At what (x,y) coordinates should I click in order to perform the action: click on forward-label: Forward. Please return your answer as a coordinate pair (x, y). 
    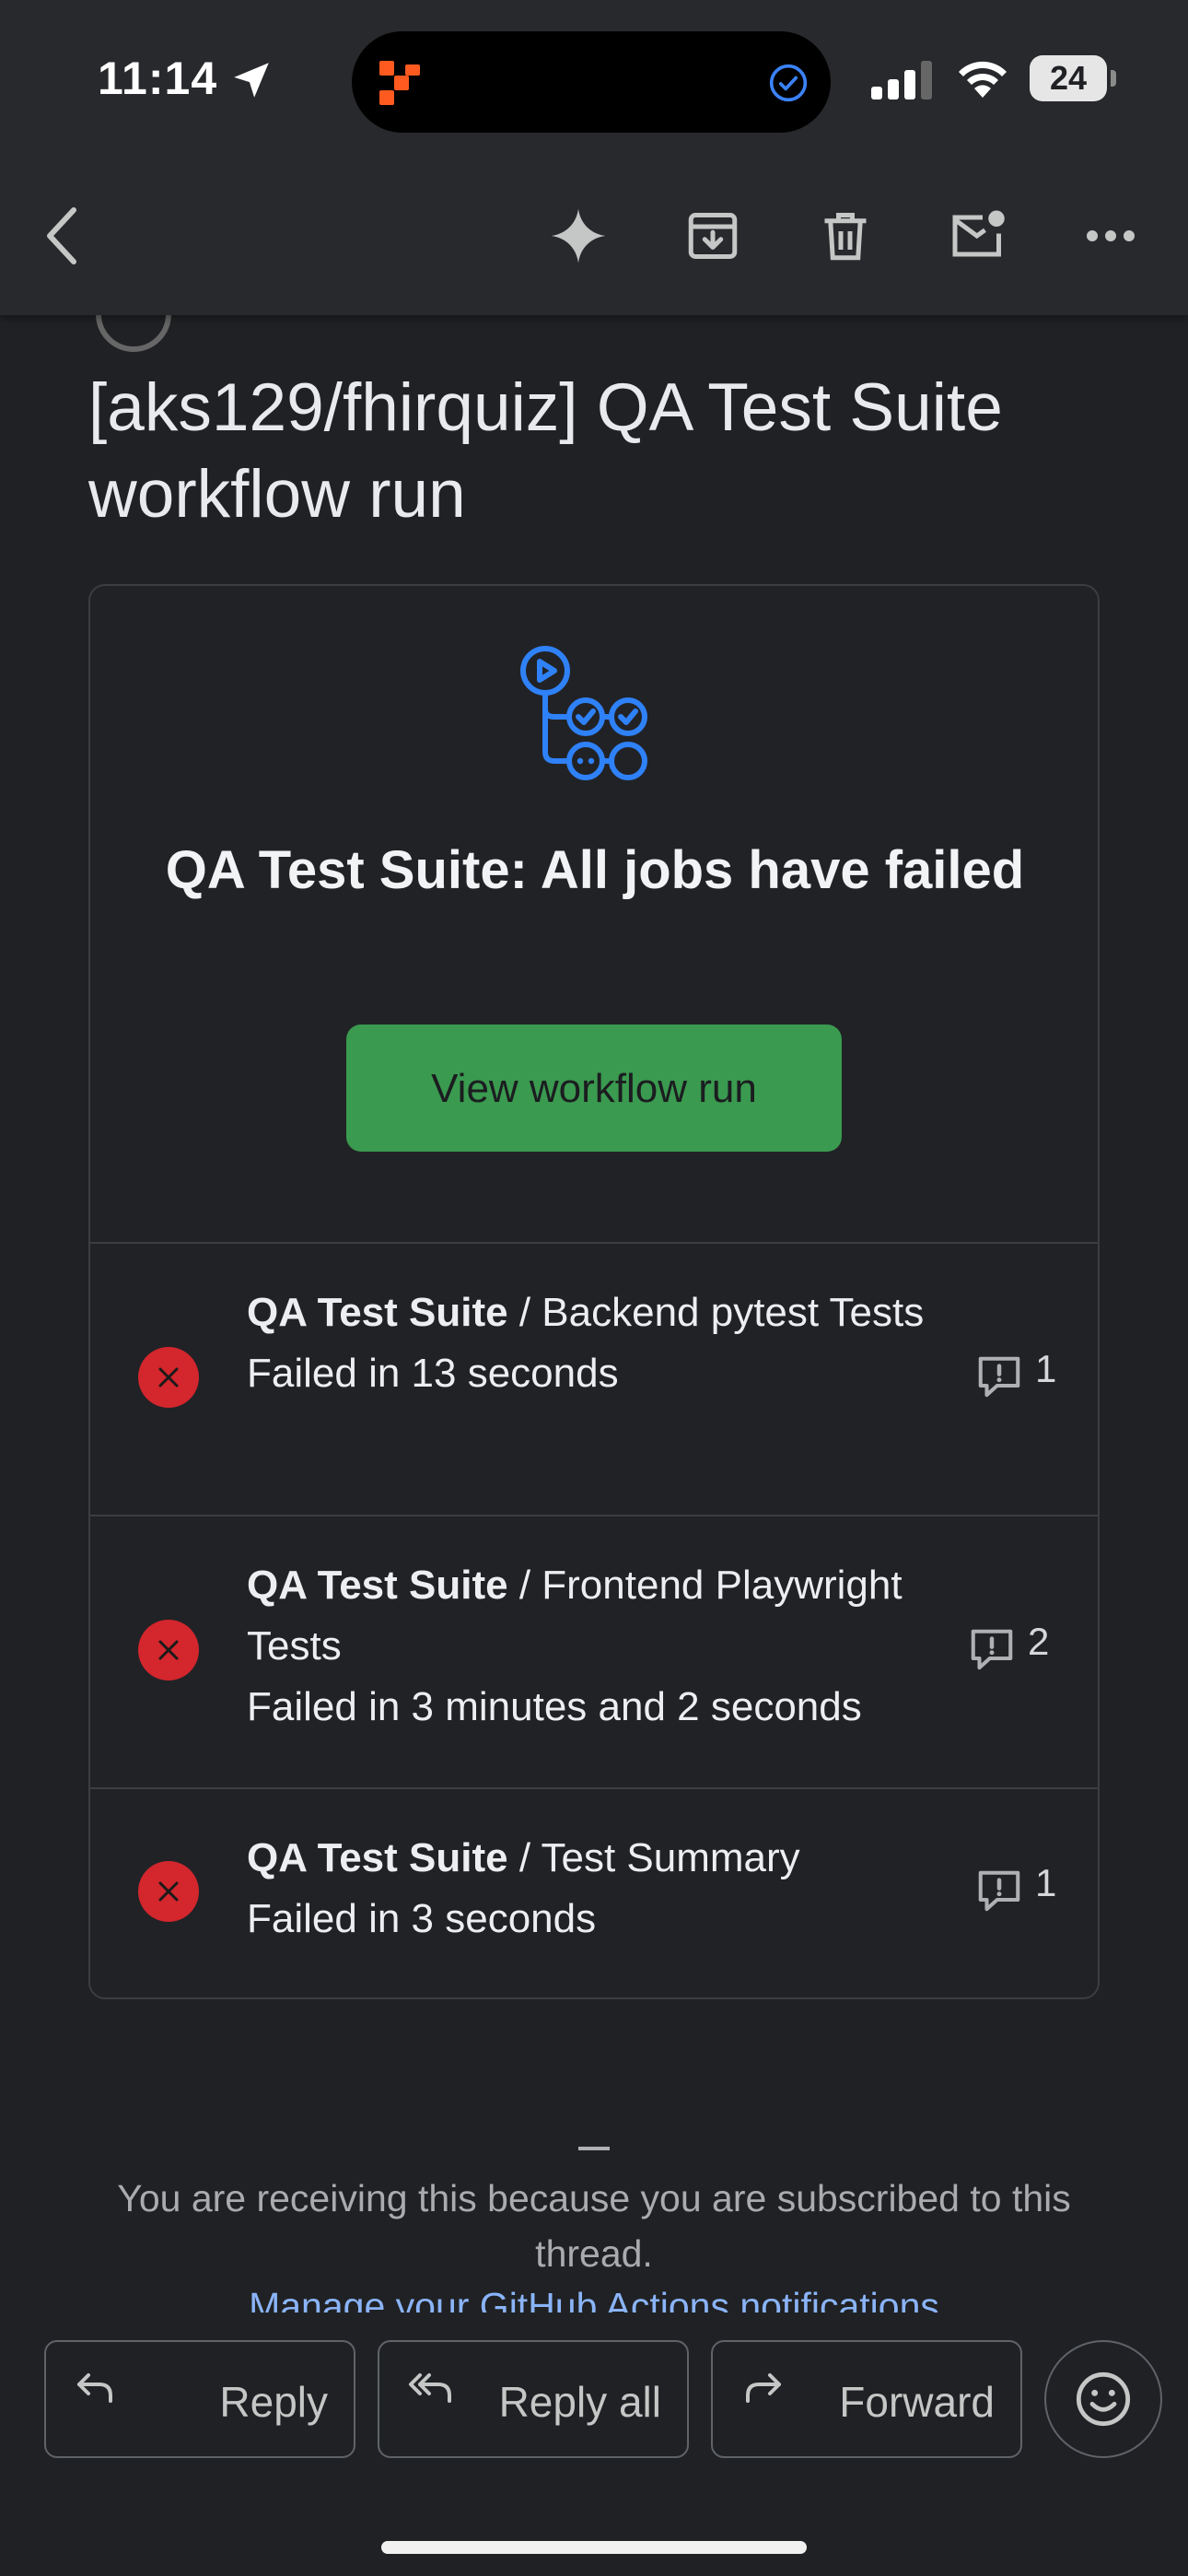
    Looking at the image, I should click on (917, 2402).